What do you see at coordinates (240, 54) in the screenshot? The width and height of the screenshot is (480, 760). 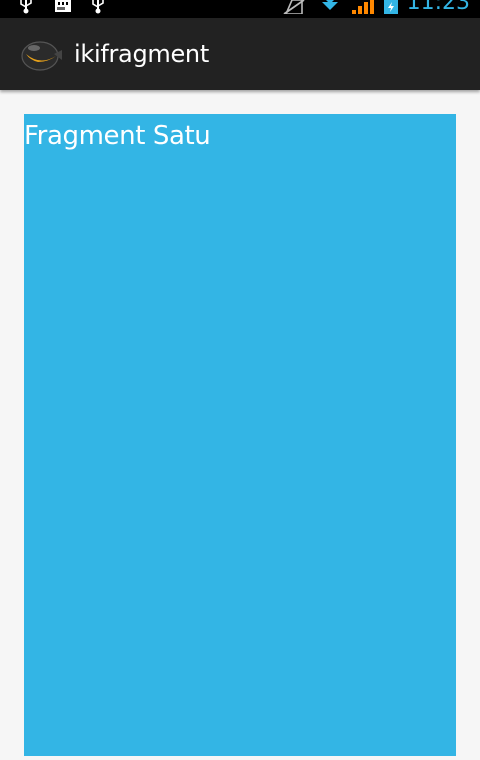 I see `action-bar: ikifragment` at bounding box center [240, 54].